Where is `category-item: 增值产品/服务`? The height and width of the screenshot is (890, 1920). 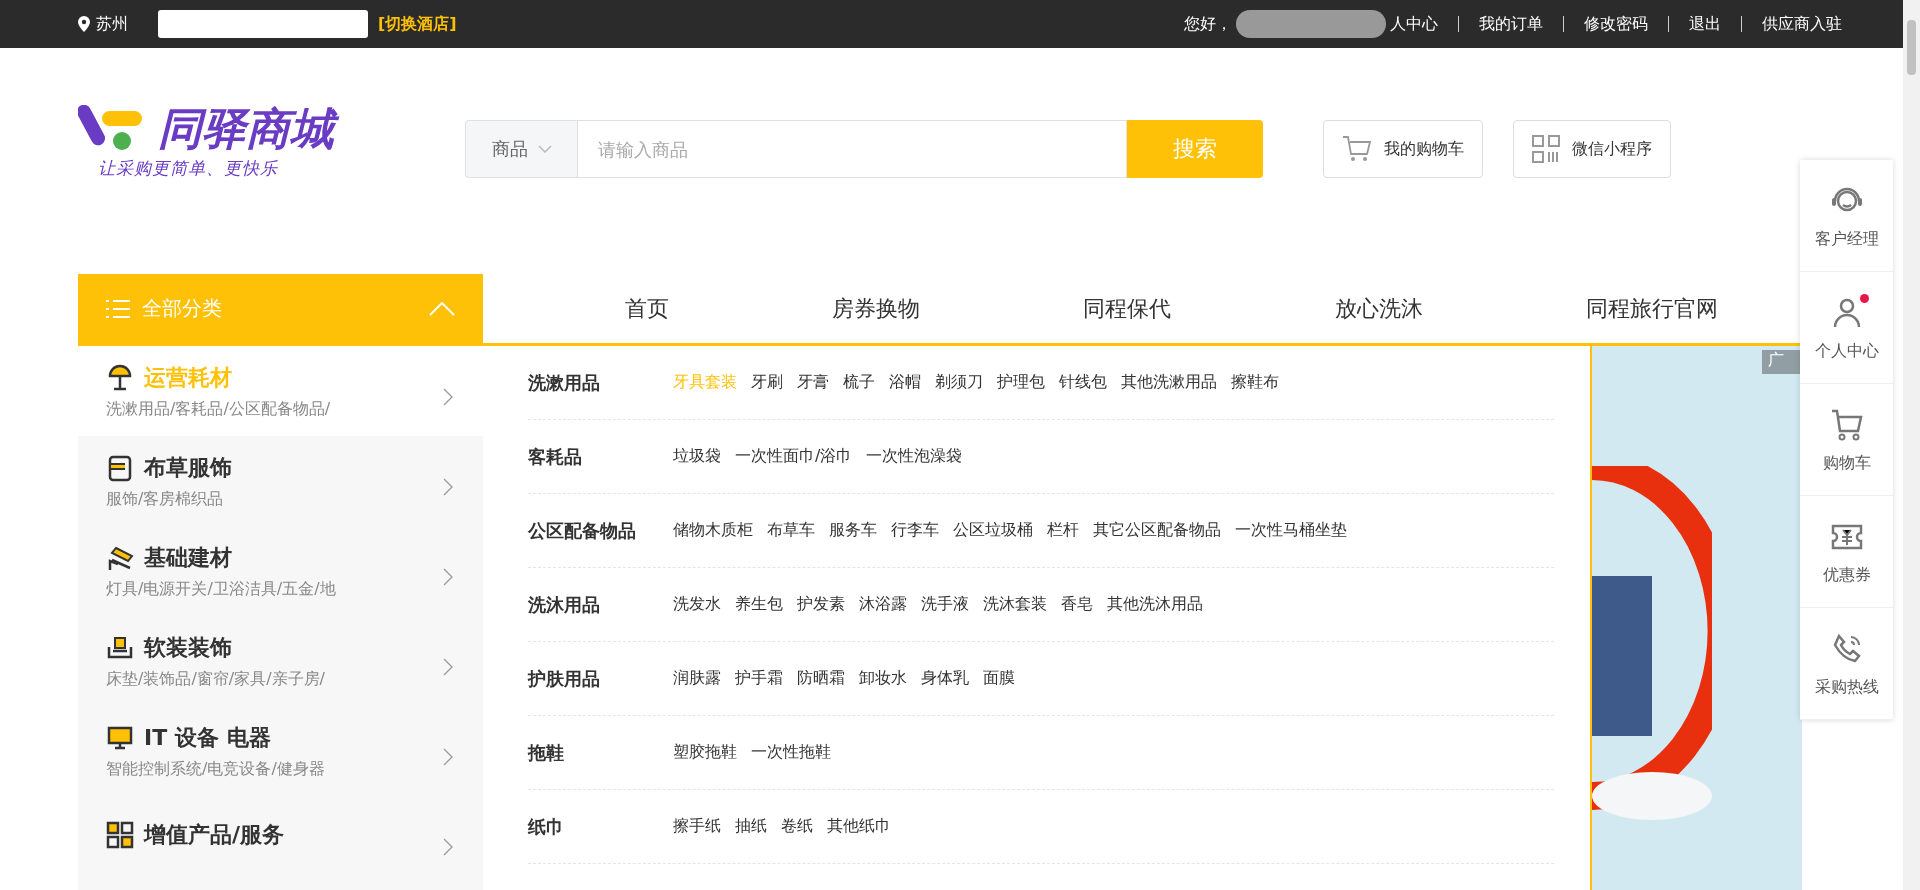 category-item: 增值产品/服务 is located at coordinates (280, 841).